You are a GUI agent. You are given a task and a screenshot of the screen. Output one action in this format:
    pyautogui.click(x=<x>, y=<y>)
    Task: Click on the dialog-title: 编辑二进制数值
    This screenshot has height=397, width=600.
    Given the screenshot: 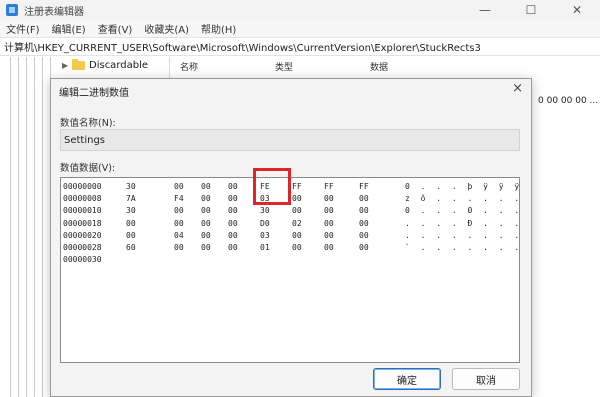 What is the action you would take?
    pyautogui.click(x=94, y=93)
    